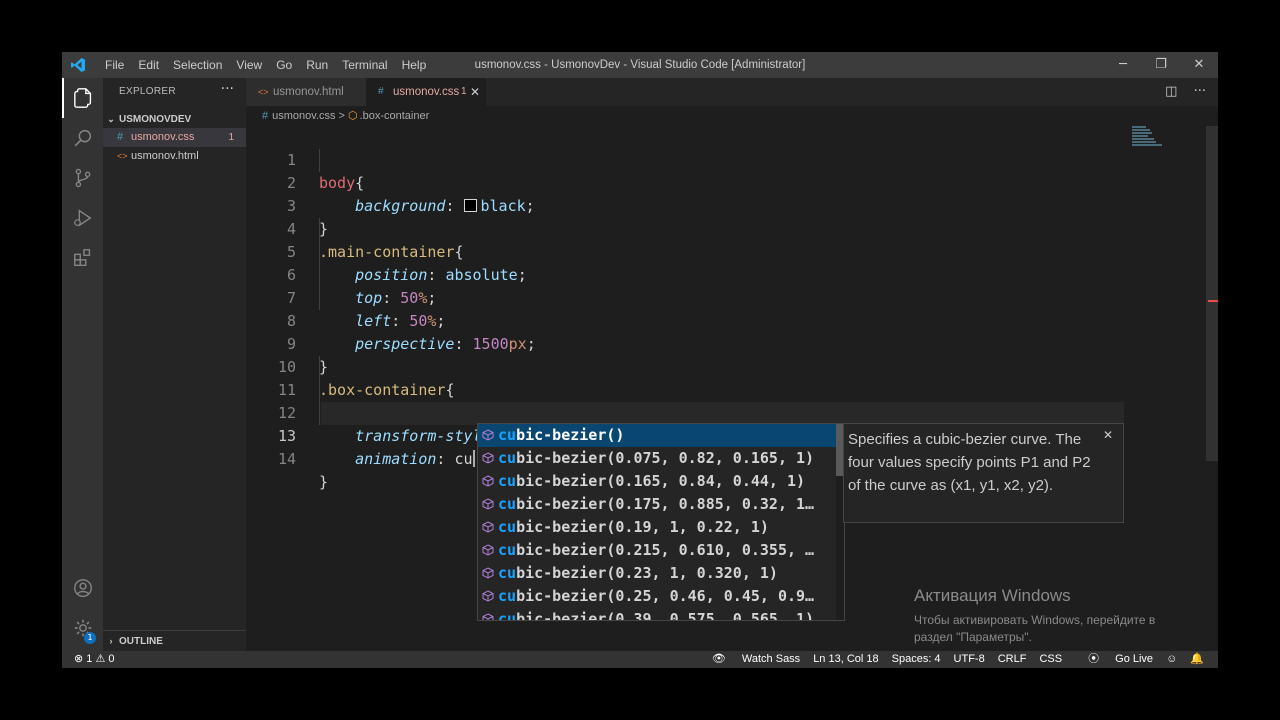  I want to click on watch-sass-button: 👁 Watch Sass, so click(749, 659).